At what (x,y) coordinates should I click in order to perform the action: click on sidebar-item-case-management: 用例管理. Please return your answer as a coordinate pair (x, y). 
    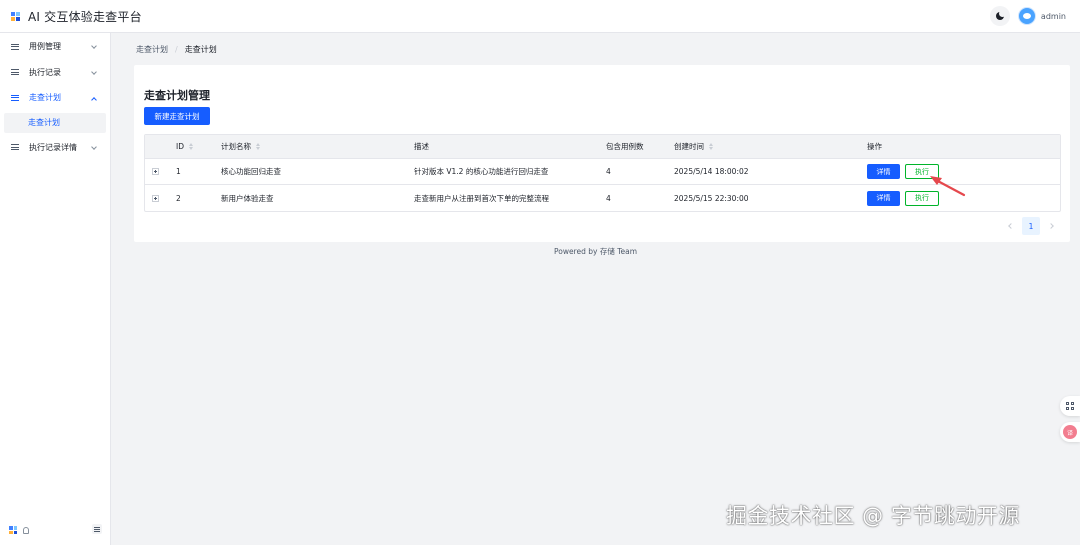
    Looking at the image, I should click on (55, 47).